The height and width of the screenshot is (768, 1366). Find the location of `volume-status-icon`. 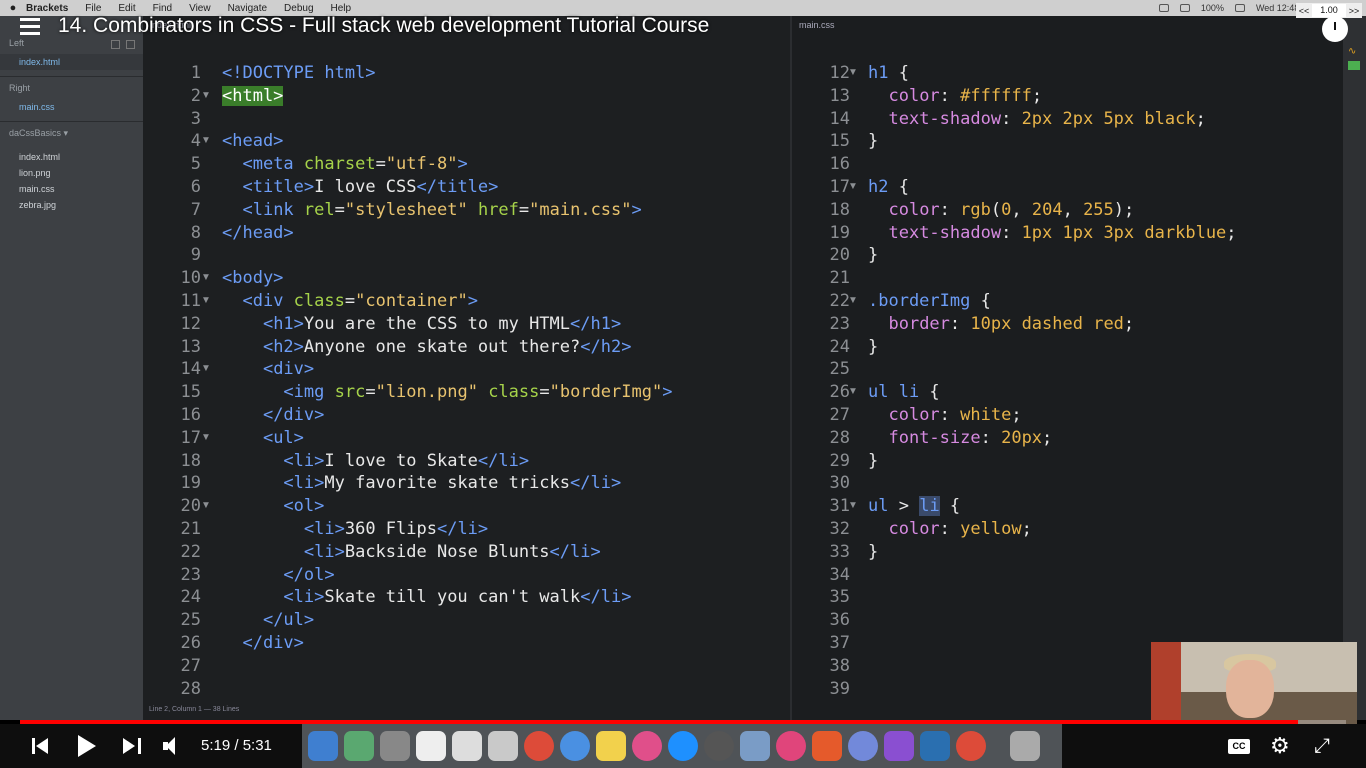

volume-status-icon is located at coordinates (1184, 8).